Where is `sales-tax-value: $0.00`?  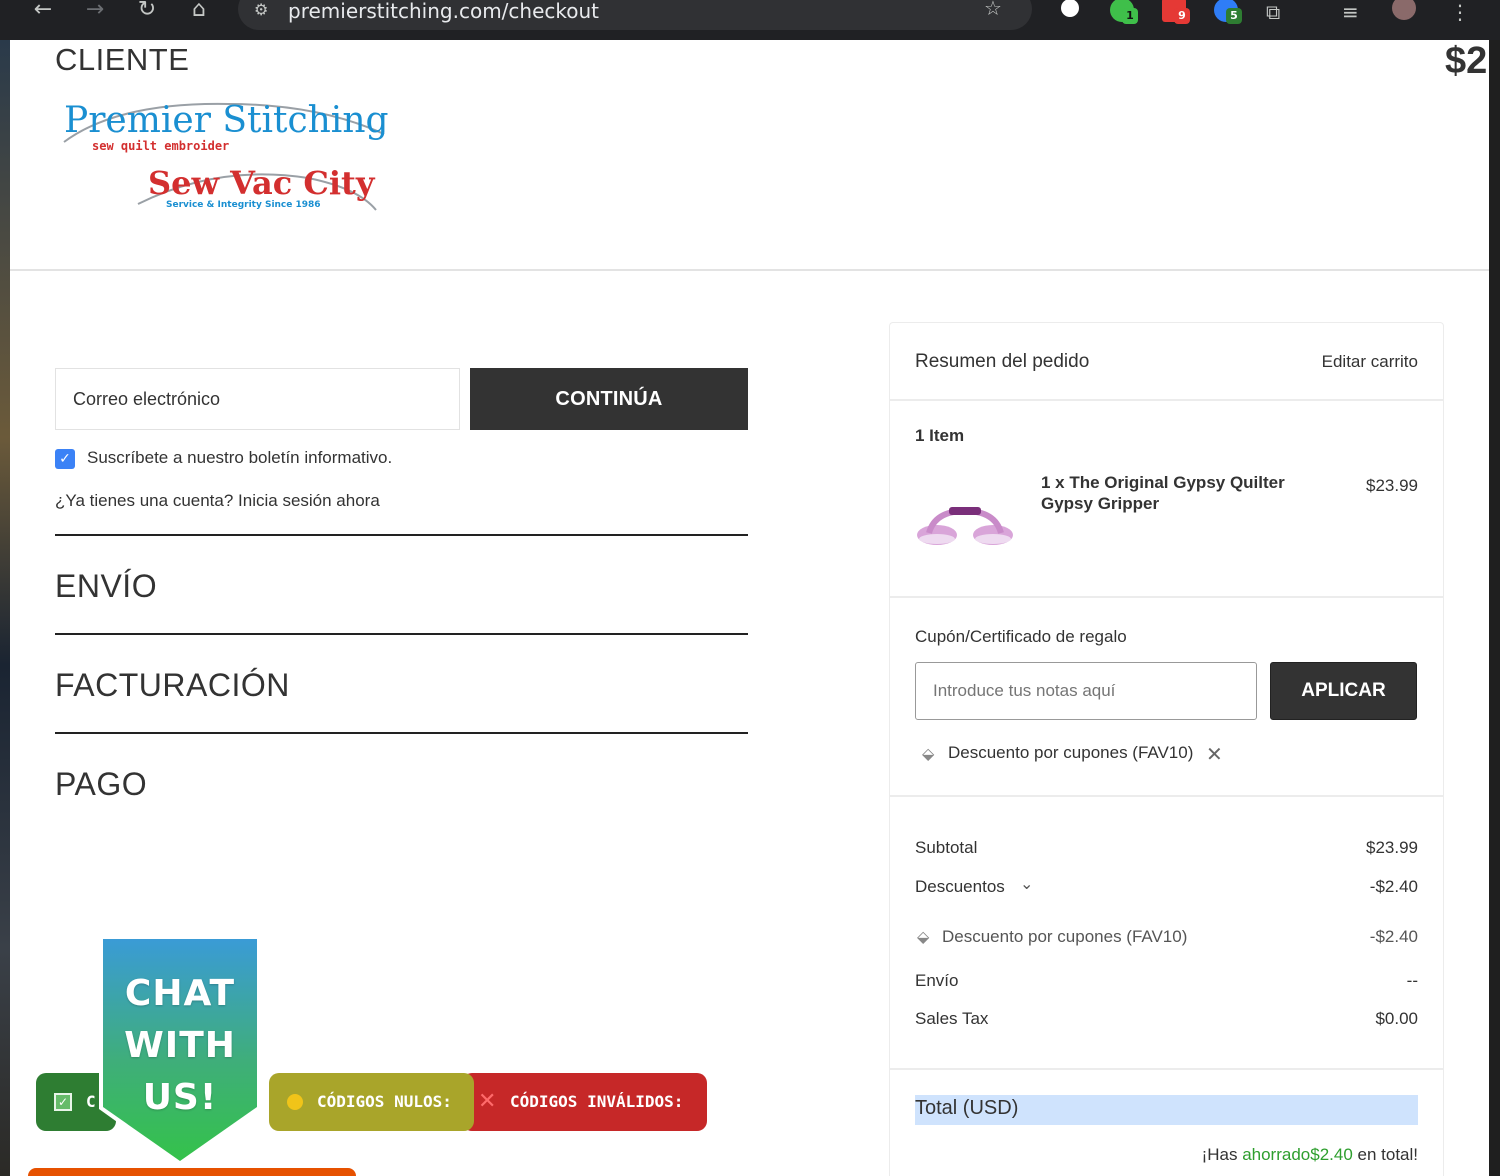
sales-tax-value: $0.00 is located at coordinates (1396, 1018).